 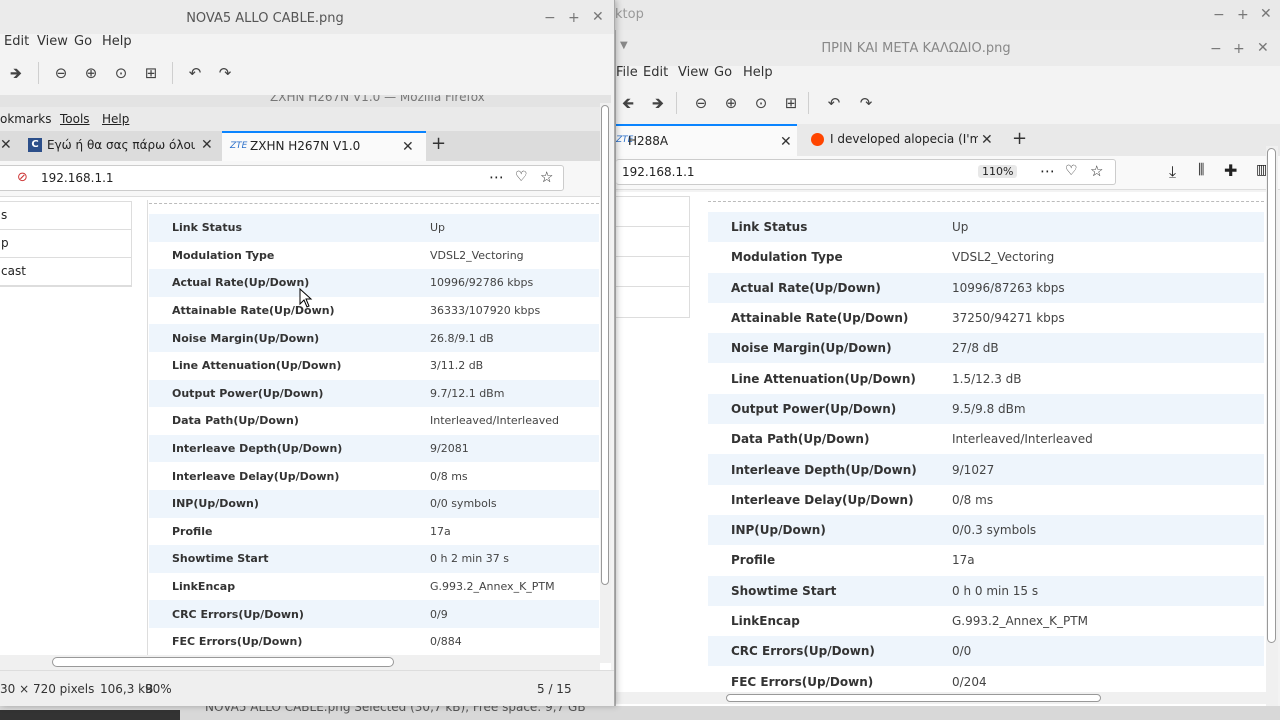 I want to click on ff-menu-bookmarks: okmarks, so click(x=25, y=119).